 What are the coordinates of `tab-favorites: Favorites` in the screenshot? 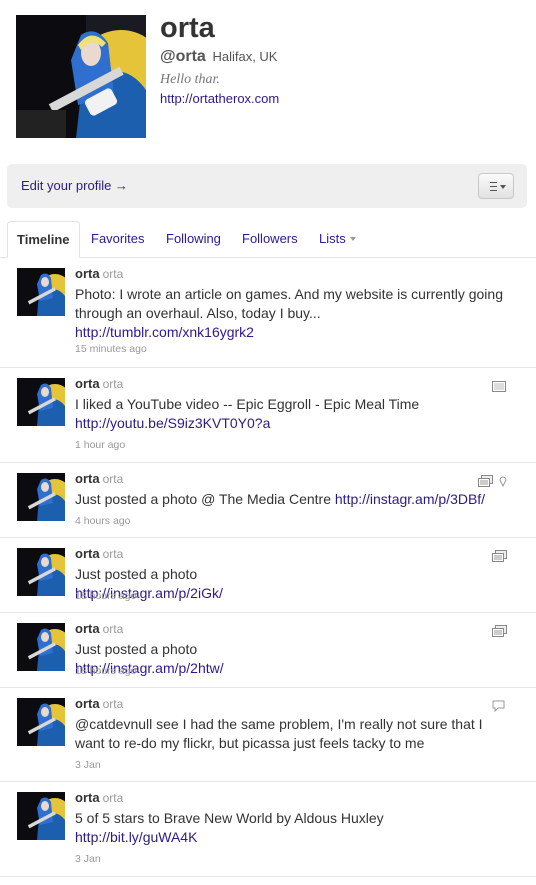 It's located at (117, 238).